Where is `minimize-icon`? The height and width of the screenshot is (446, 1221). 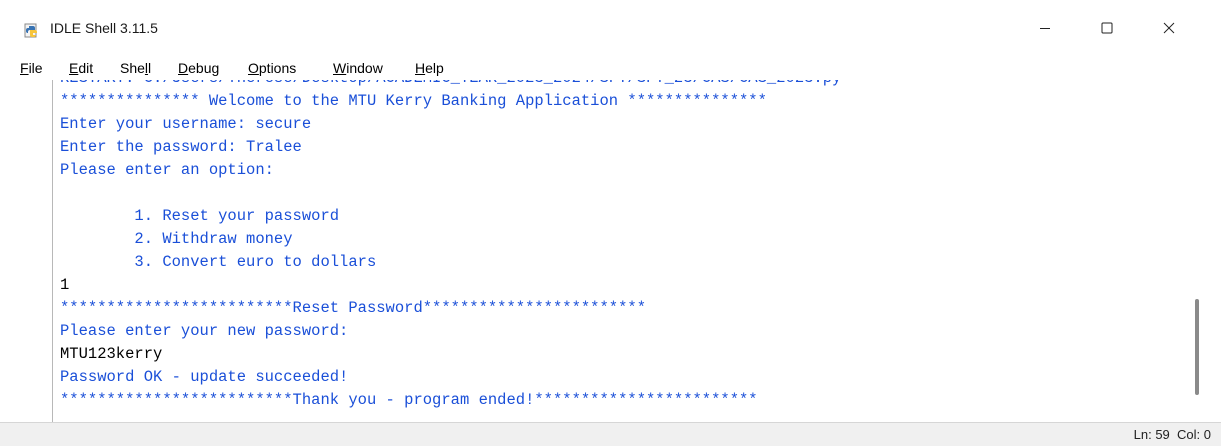 minimize-icon is located at coordinates (1045, 28).